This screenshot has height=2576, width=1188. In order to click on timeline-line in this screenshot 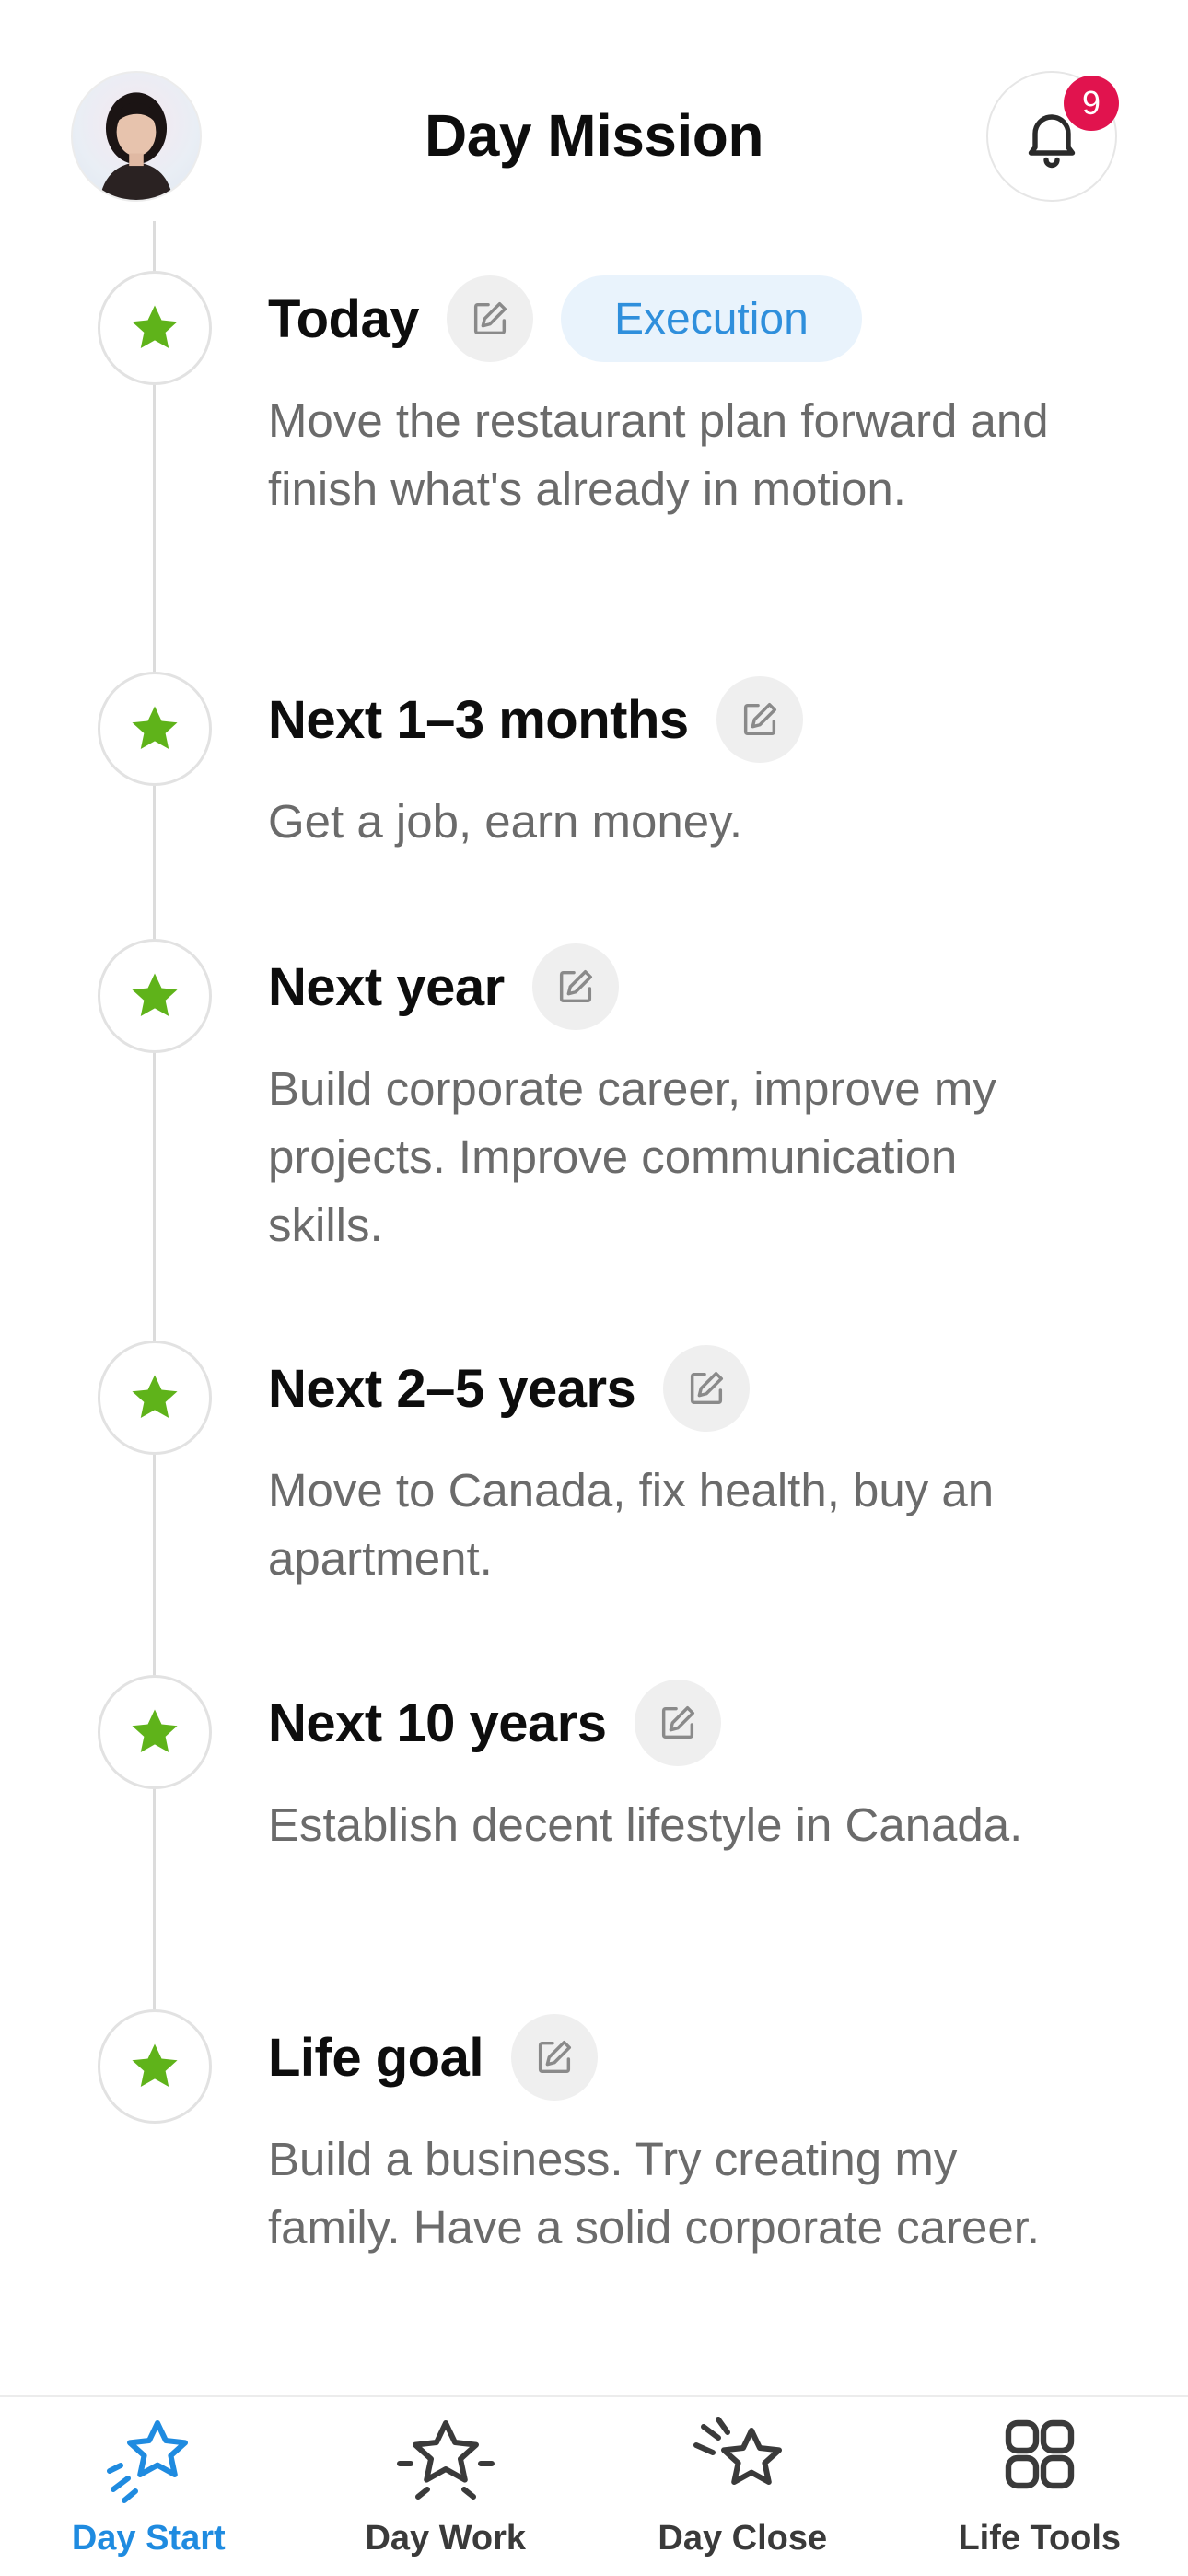, I will do `click(154, 1165)`.